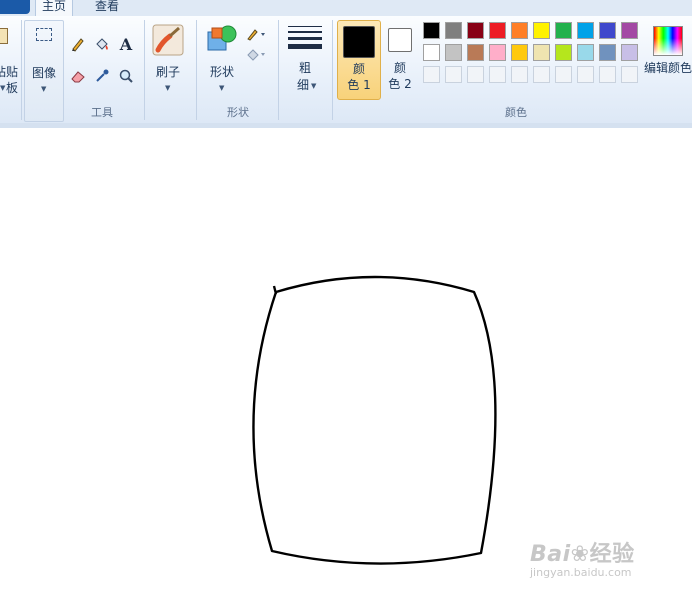 The image size is (692, 603). I want to click on brush-icon, so click(168, 40).